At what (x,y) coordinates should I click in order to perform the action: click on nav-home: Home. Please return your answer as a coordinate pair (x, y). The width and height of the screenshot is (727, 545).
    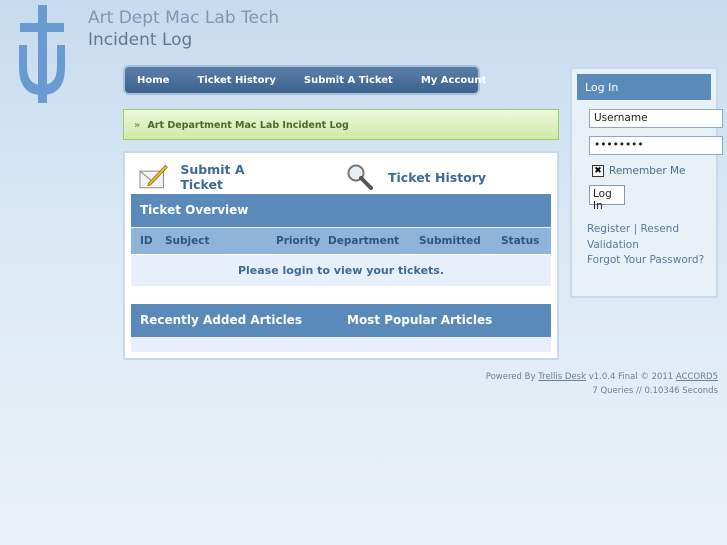
    Looking at the image, I should click on (153, 80).